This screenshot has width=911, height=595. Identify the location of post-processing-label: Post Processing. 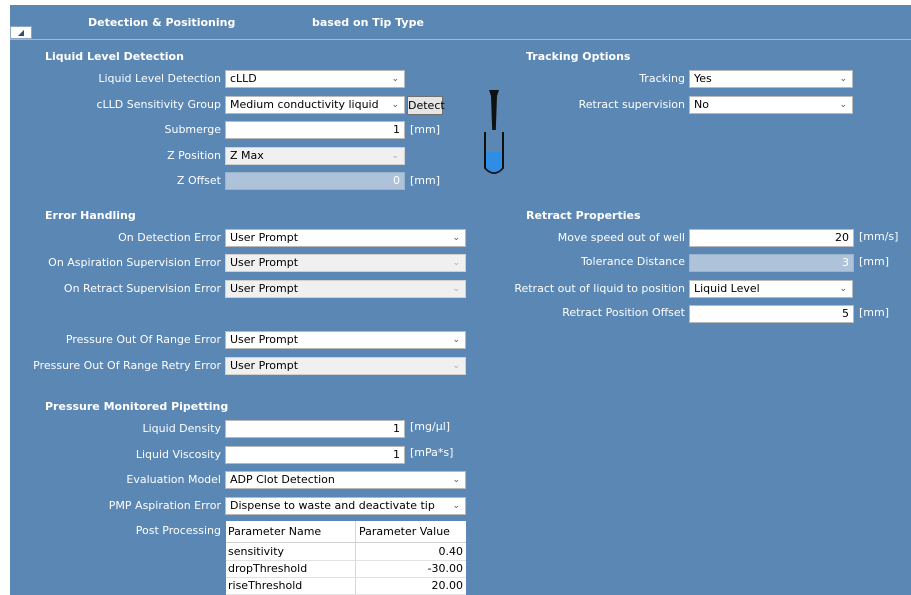
(178, 530).